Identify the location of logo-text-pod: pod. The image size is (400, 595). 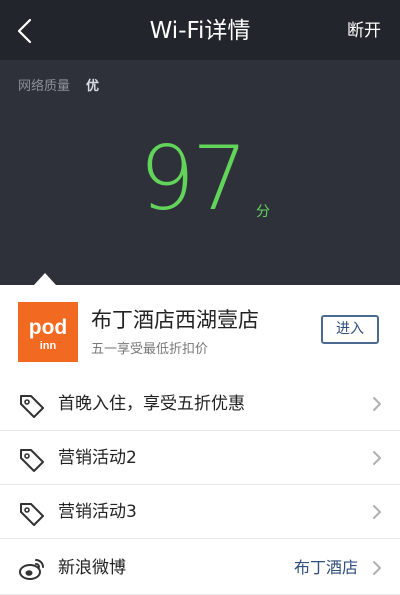
(48, 327).